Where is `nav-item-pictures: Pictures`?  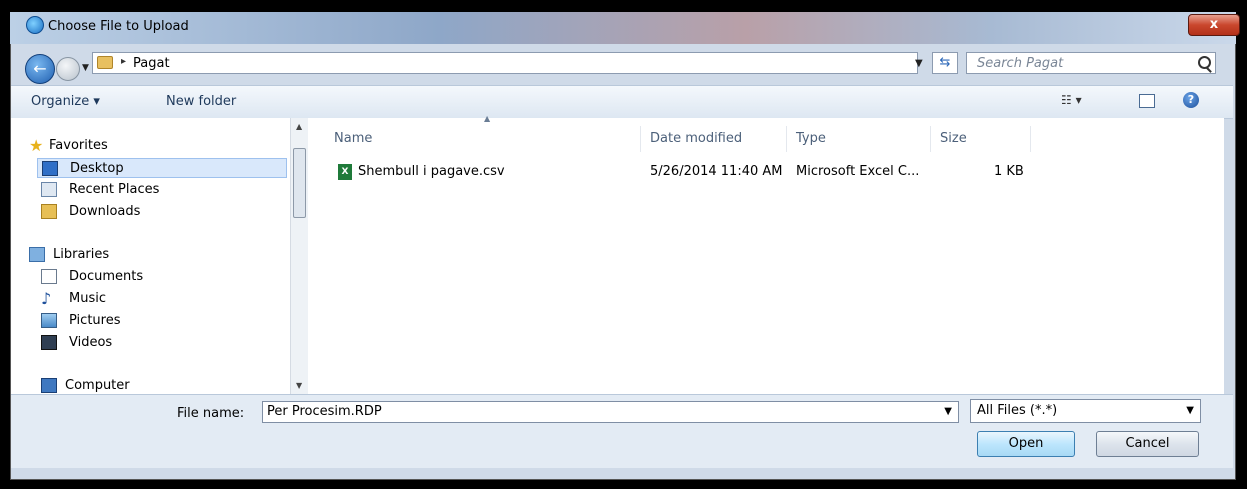 nav-item-pictures: Pictures is located at coordinates (151, 321).